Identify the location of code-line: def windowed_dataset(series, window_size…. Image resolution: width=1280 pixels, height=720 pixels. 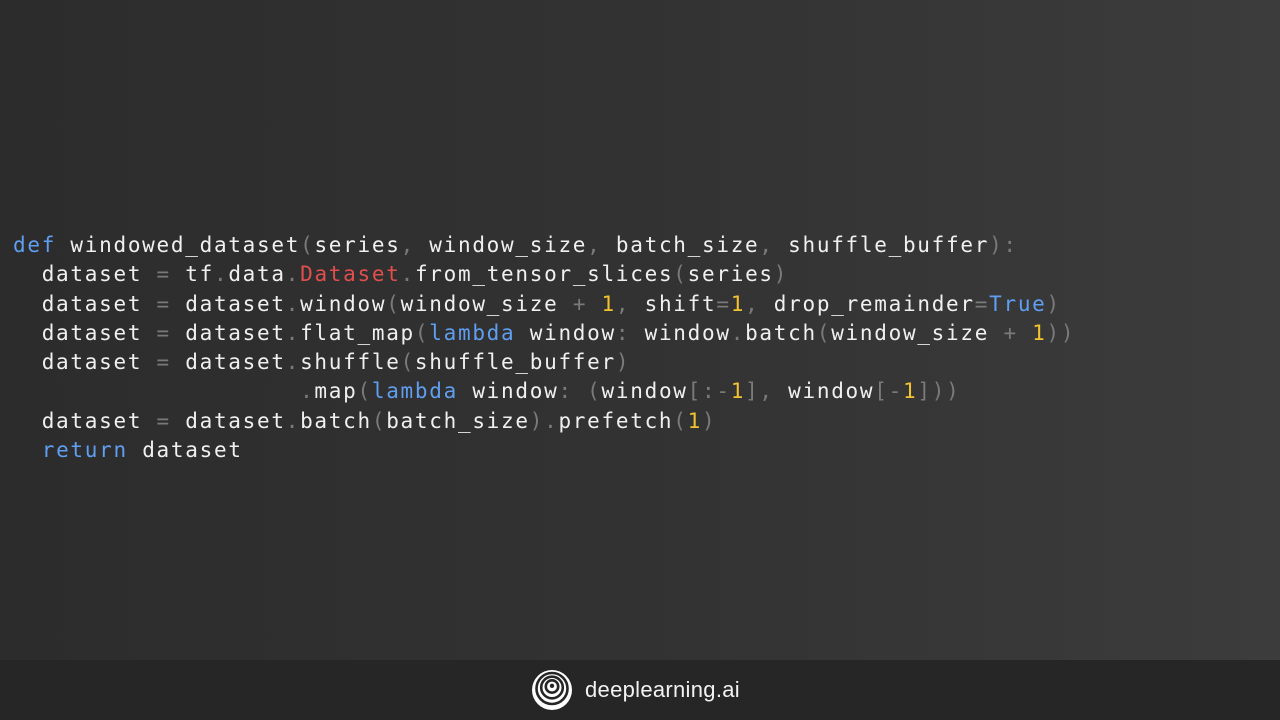
(544, 245).